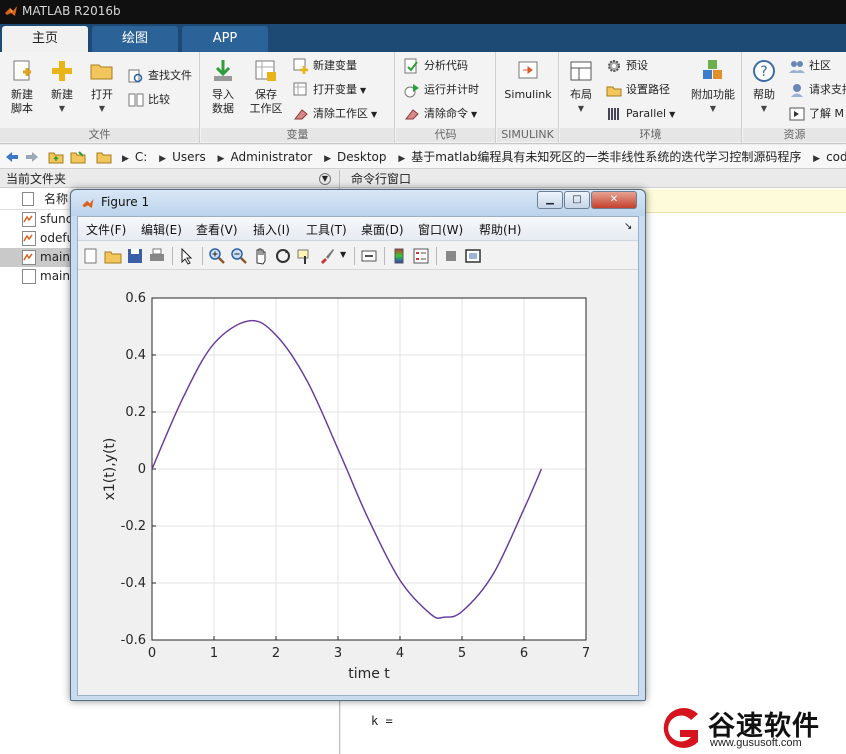 The height and width of the screenshot is (754, 846). I want to click on new-script-button: 新建 脚本, so click(22, 92).